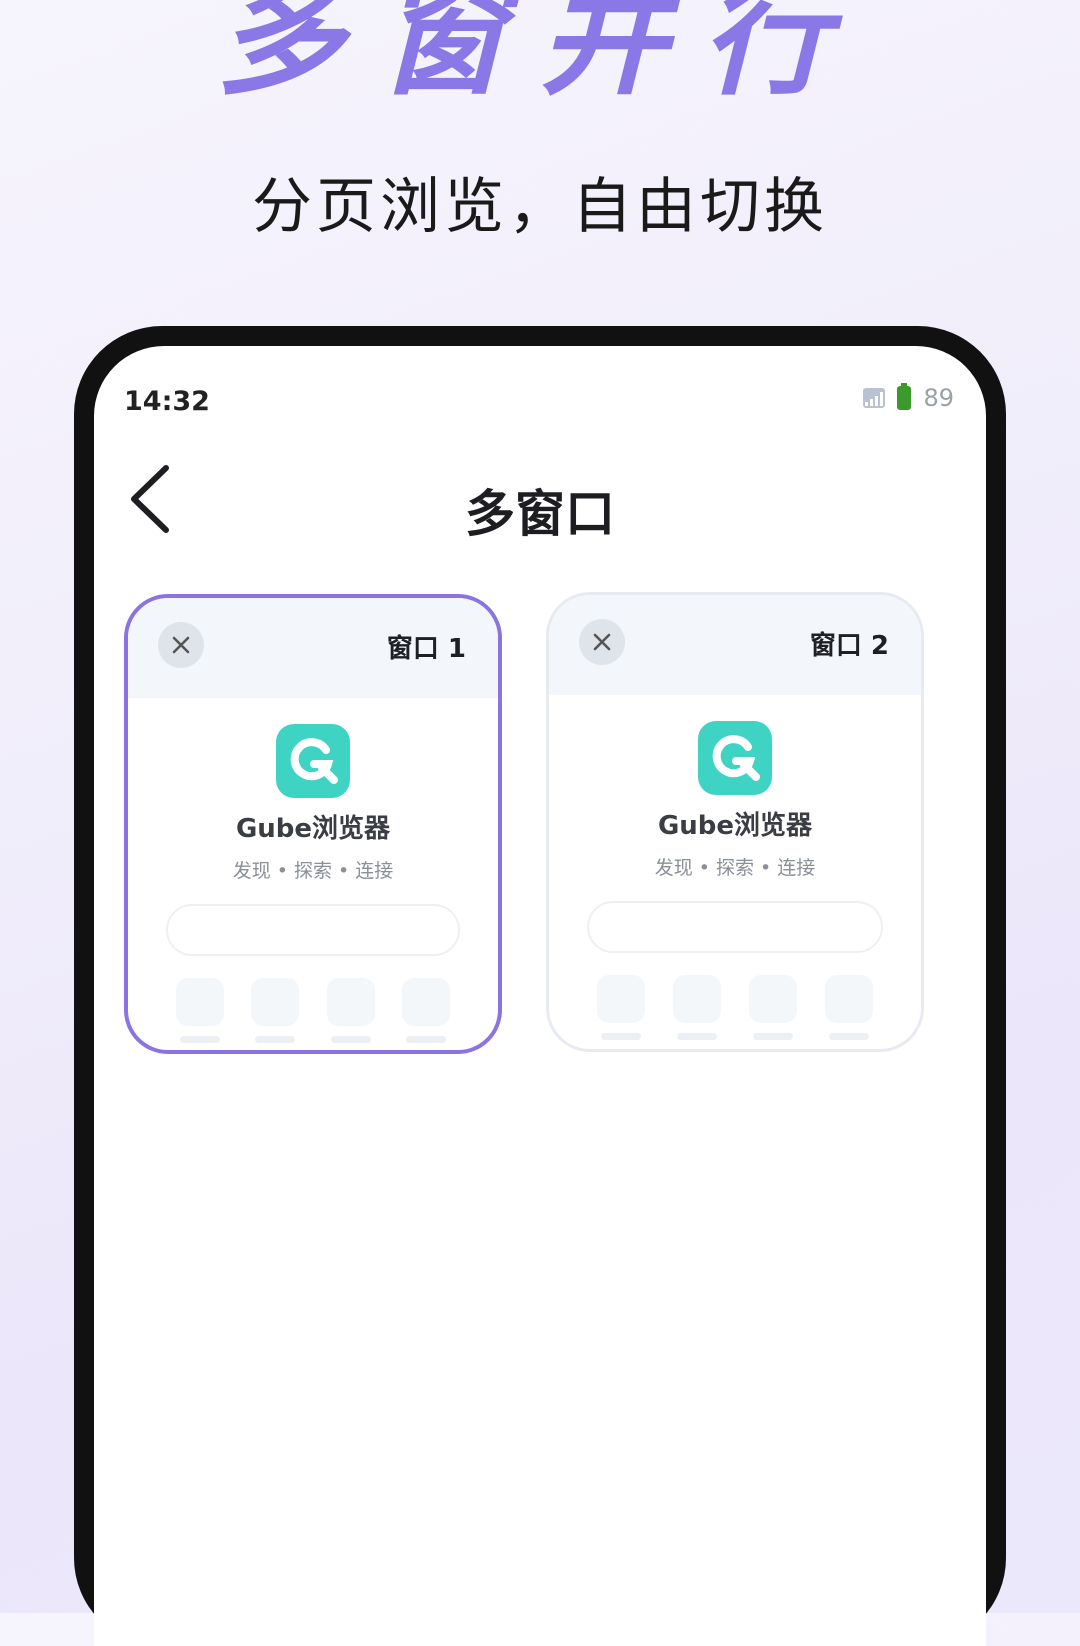 This screenshot has height=1646, width=1080. I want to click on hero-title: 多窗并行, so click(539, 56).